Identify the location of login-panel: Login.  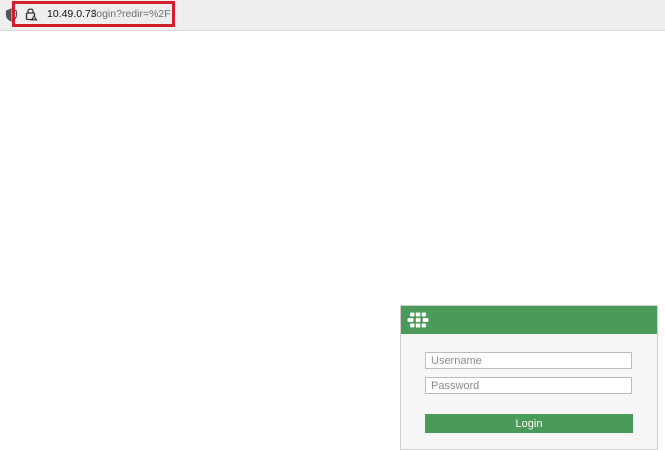
(529, 377).